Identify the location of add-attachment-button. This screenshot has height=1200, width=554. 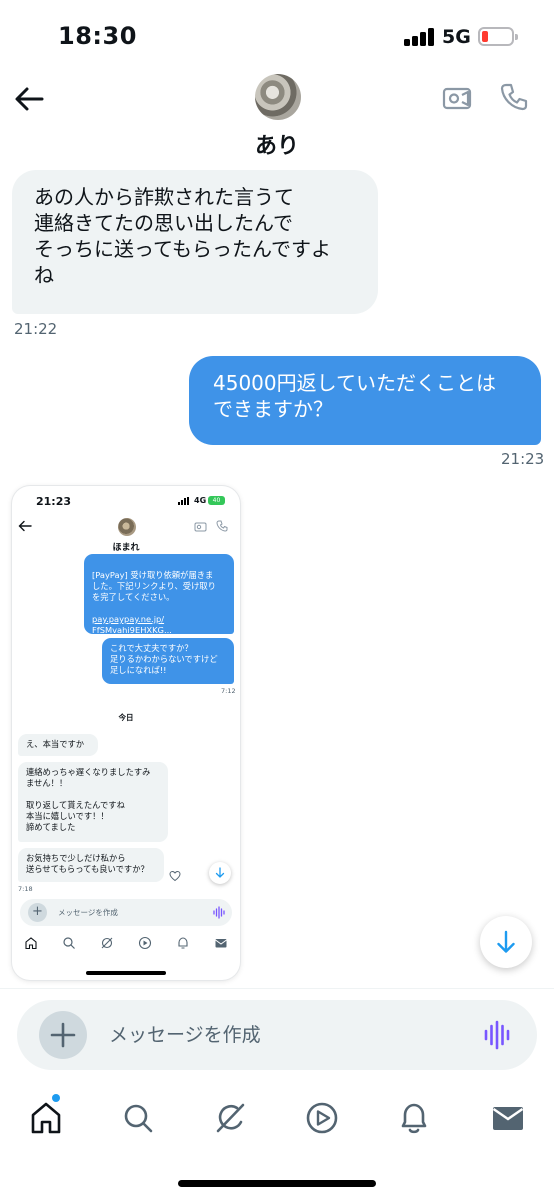
(63, 1035).